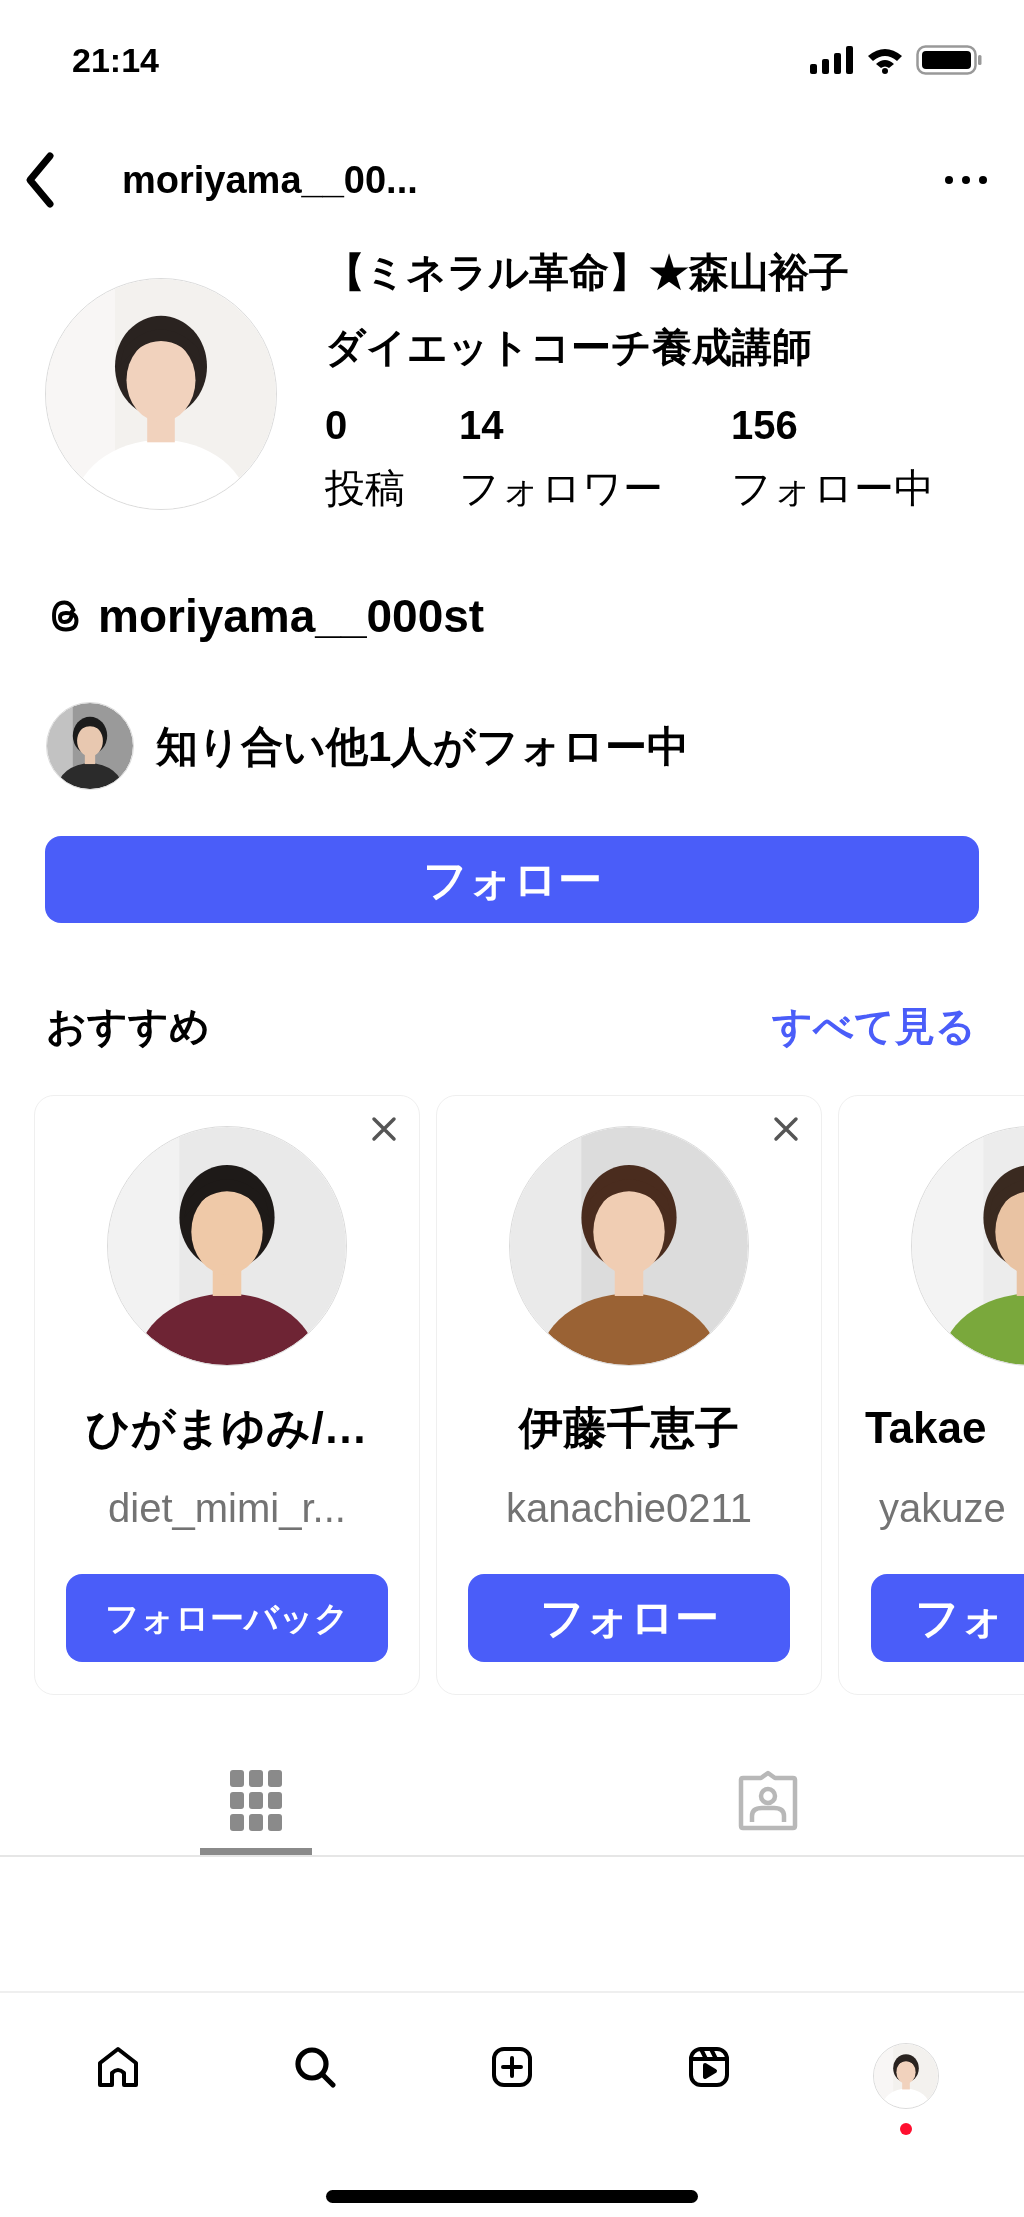 This screenshot has width=1024, height=2217. I want to click on signal-icon, so click(832, 60).